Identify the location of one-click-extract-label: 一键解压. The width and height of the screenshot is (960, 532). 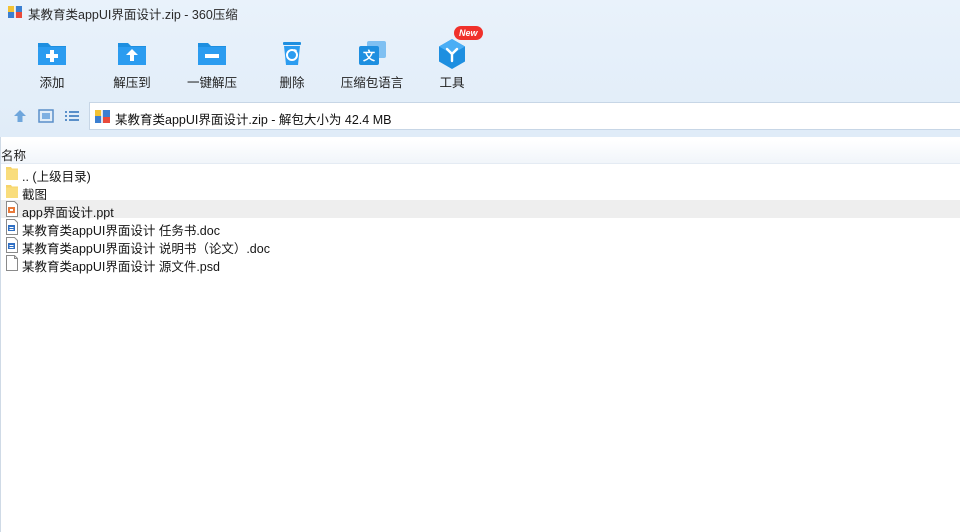
(211, 83).